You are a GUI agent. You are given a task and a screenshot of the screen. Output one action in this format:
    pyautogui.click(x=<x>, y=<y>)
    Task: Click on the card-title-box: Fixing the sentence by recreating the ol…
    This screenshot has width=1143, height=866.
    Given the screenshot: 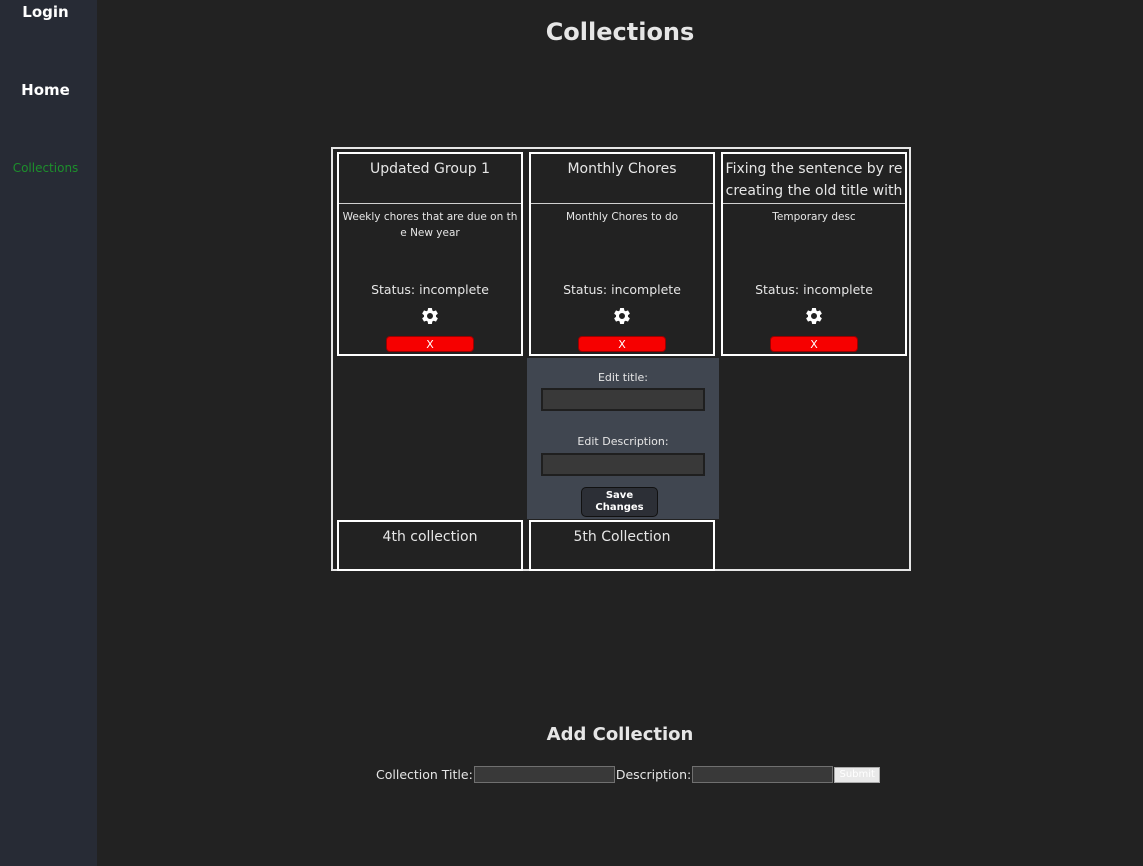 What is the action you would take?
    pyautogui.click(x=814, y=179)
    